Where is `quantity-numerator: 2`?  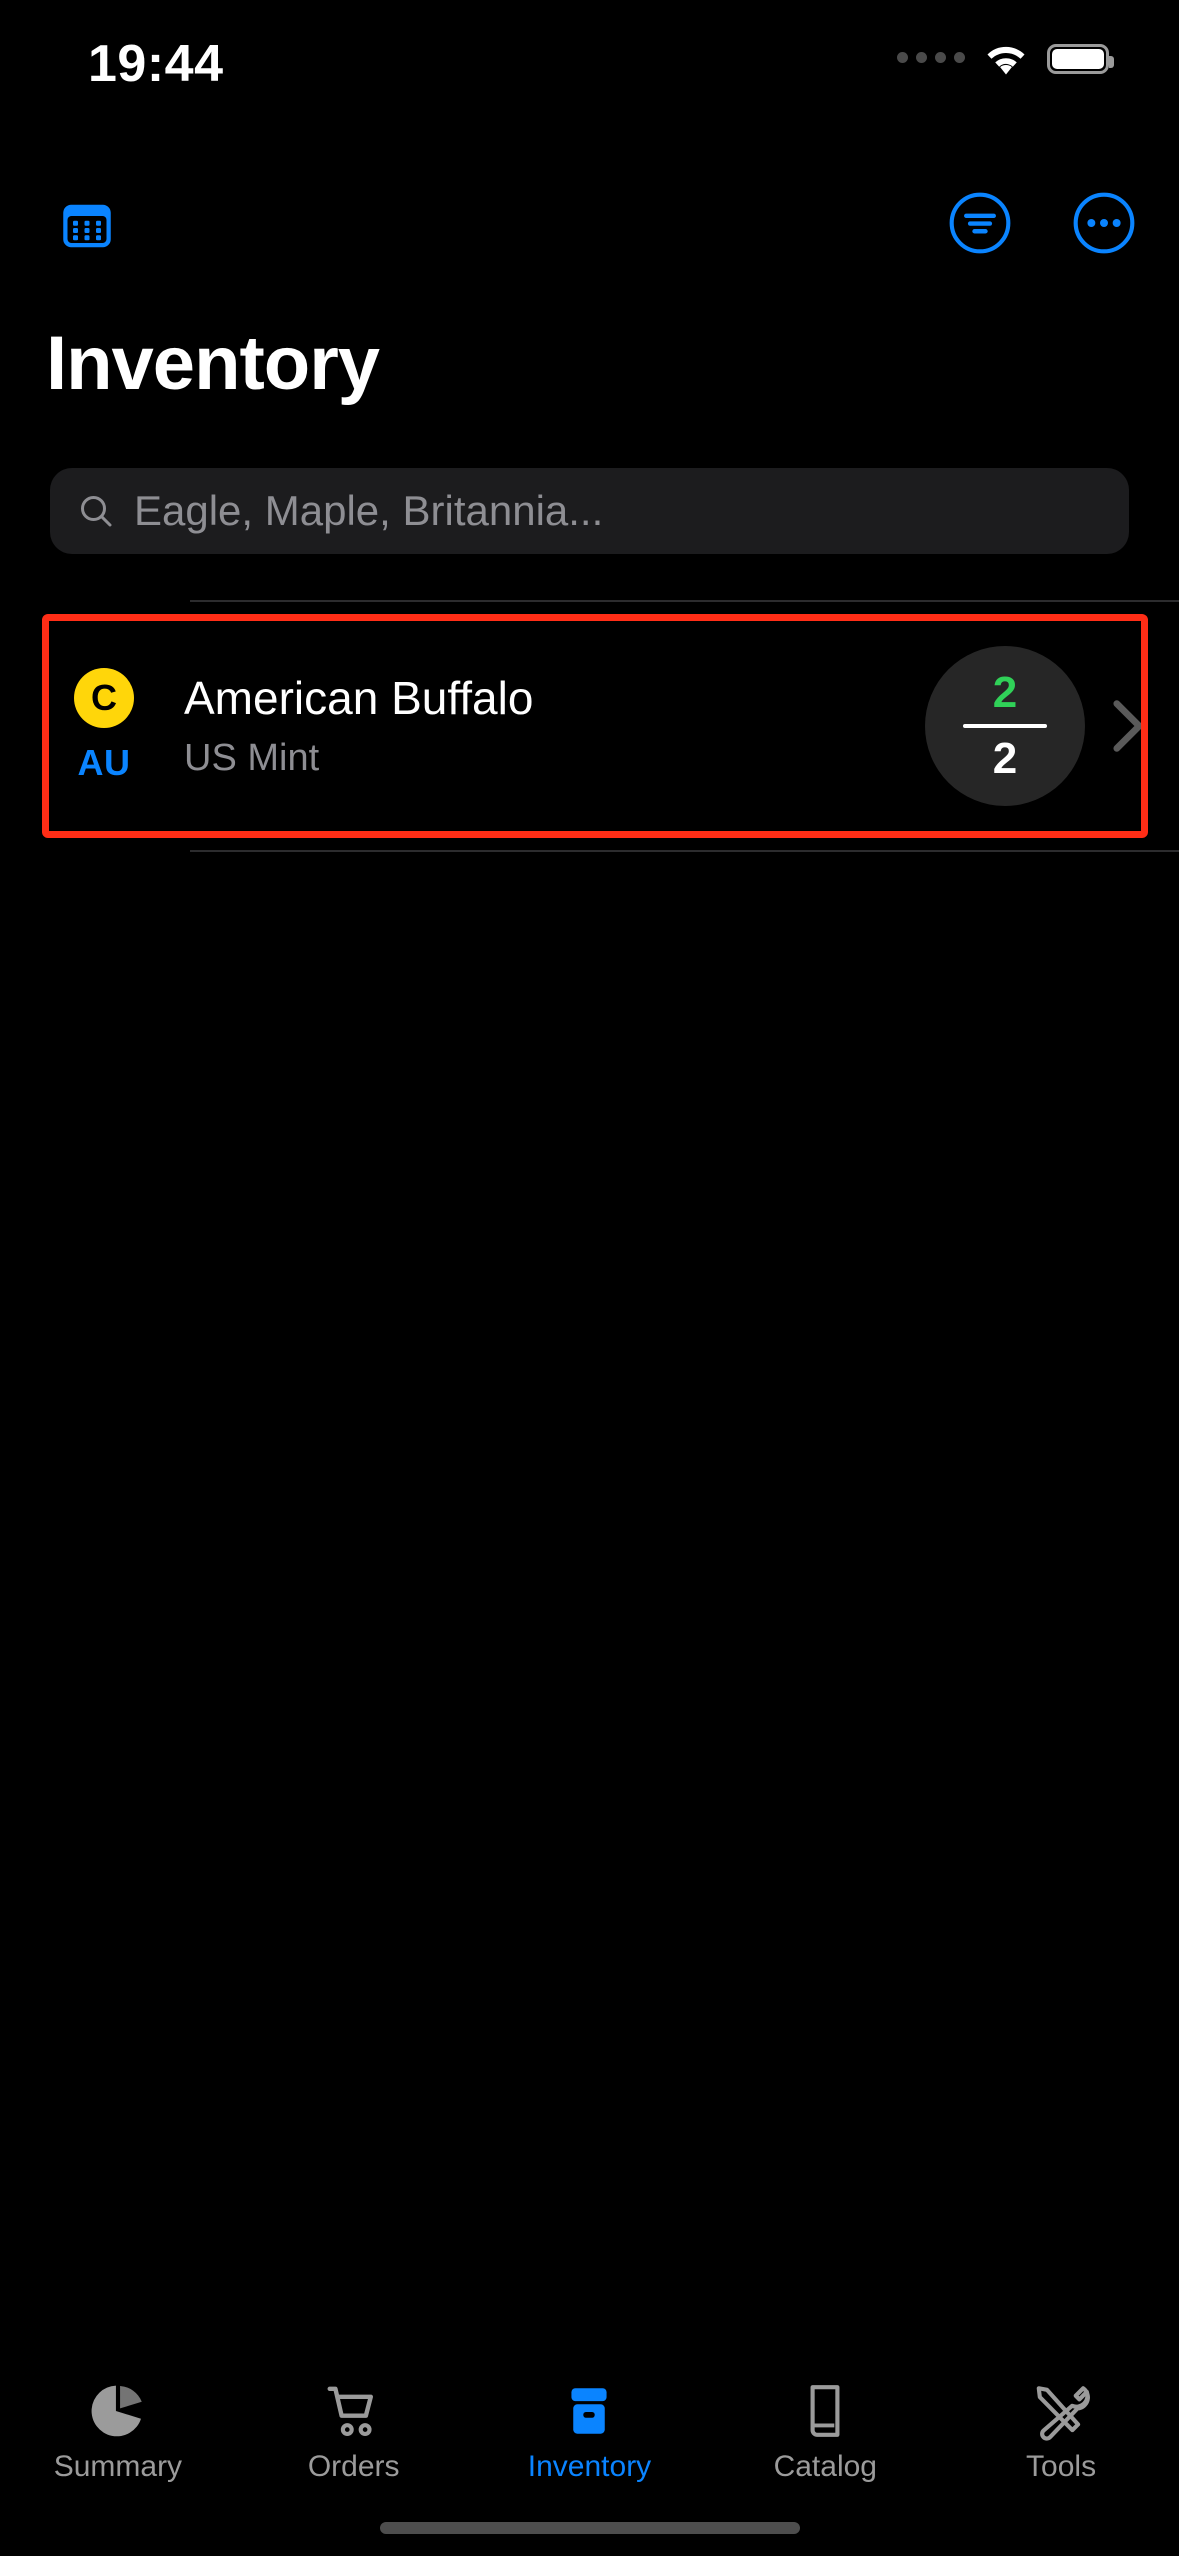 quantity-numerator: 2 is located at coordinates (1005, 692).